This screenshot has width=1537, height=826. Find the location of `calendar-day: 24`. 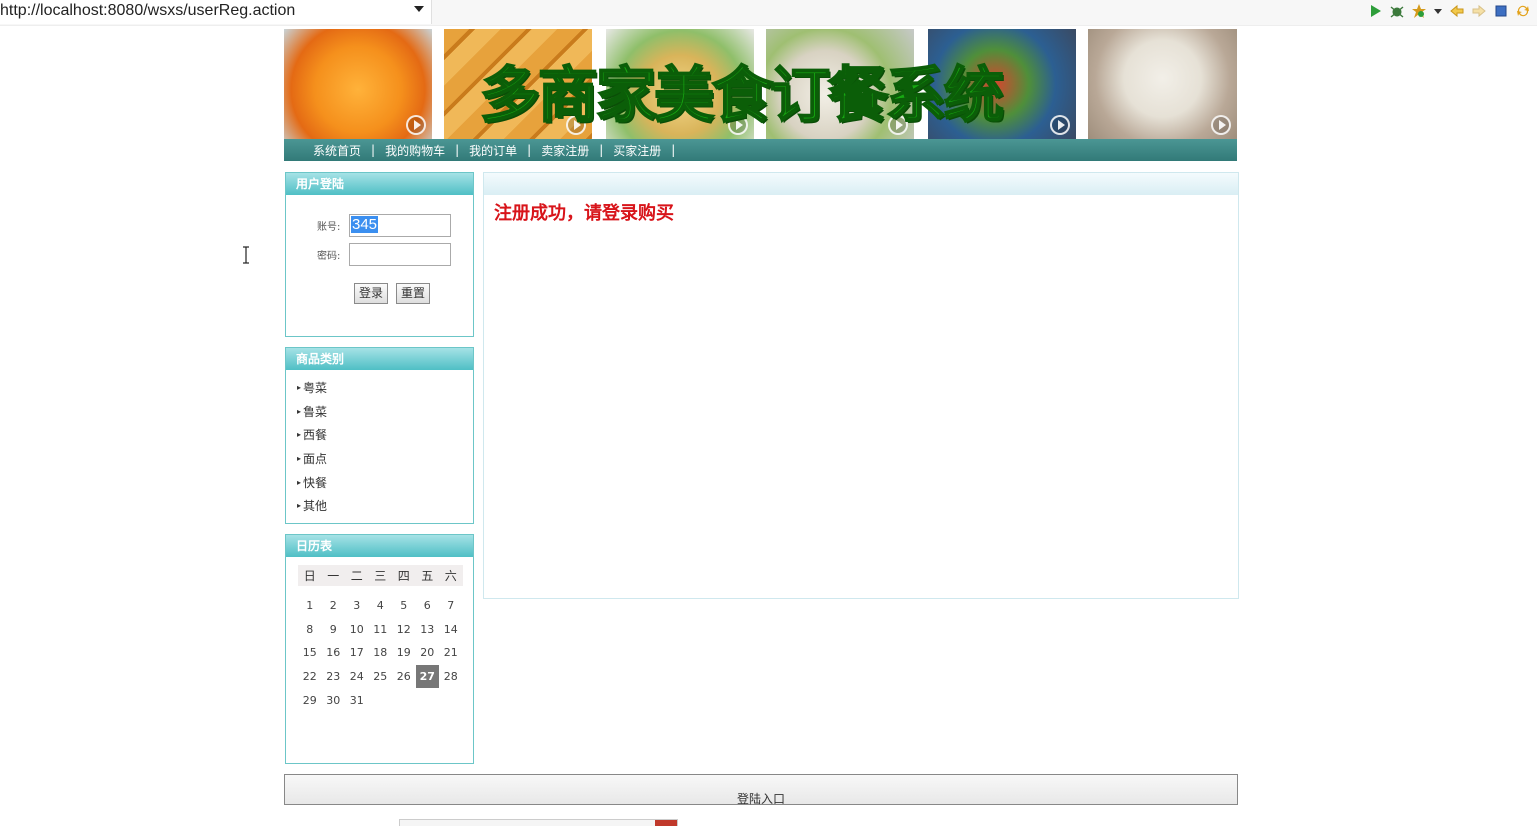

calendar-day: 24 is located at coordinates (357, 677).